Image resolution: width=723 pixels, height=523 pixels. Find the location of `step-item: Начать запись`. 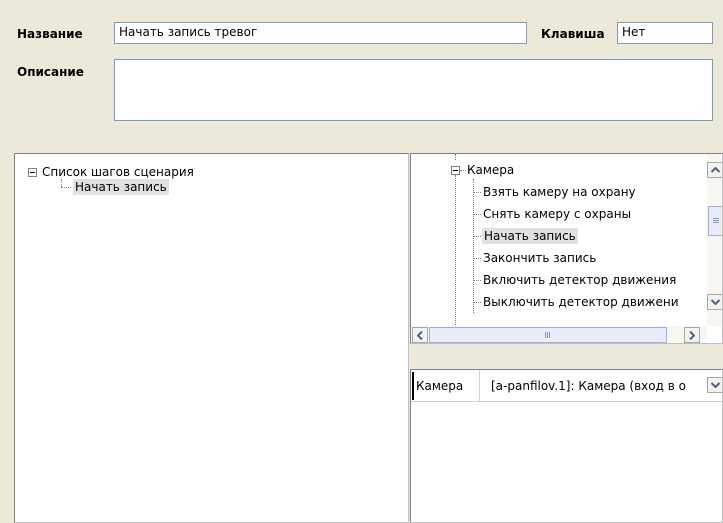

step-item: Начать запись is located at coordinates (121, 187).